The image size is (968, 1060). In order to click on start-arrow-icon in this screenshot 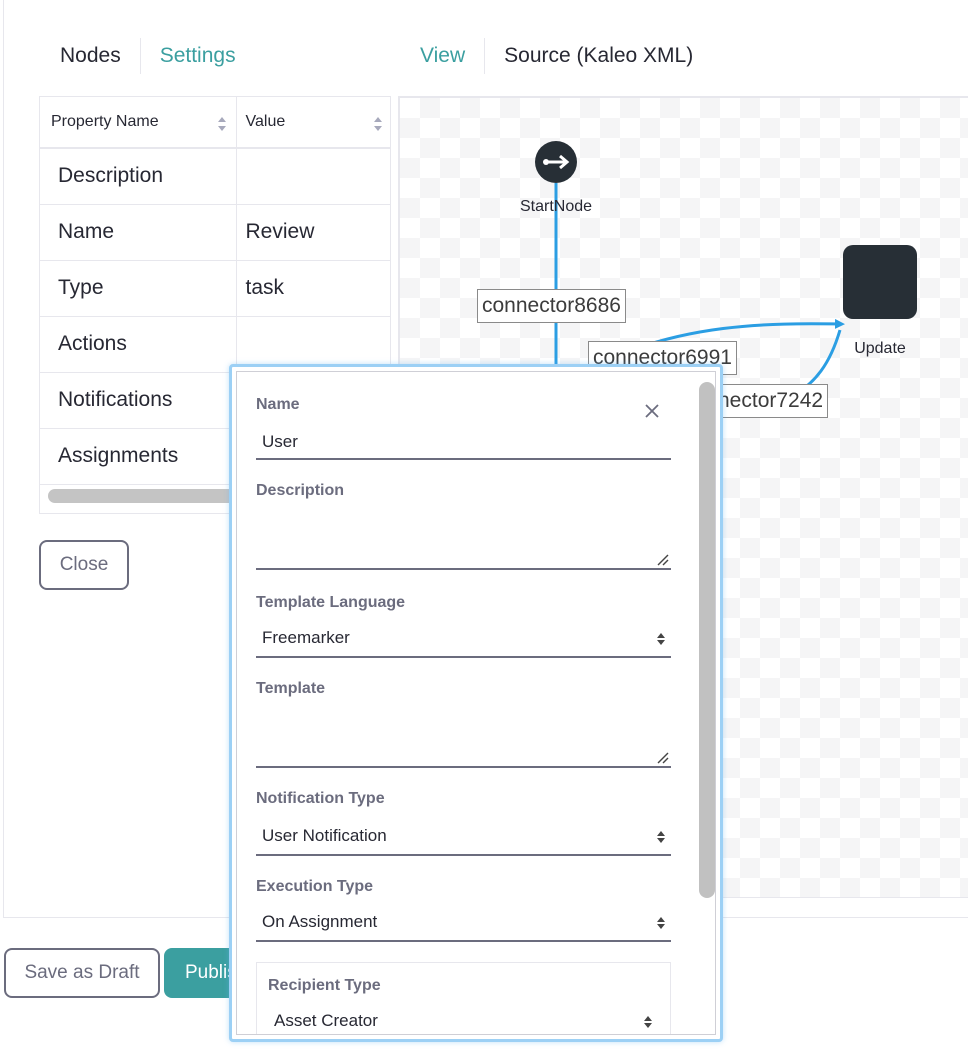, I will do `click(556, 162)`.